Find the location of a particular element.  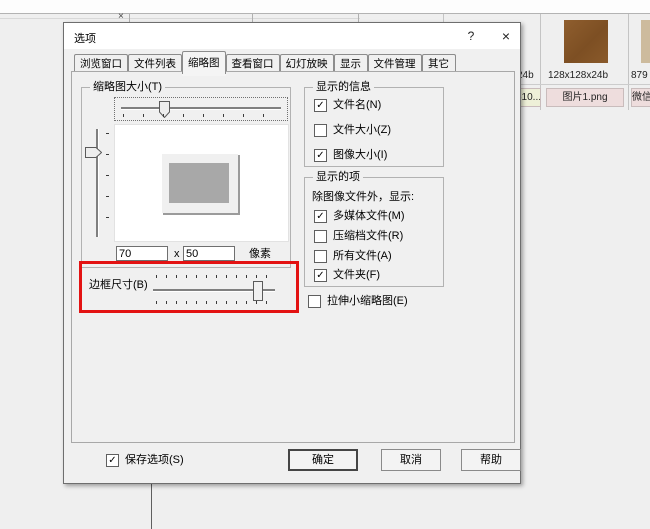

checkbox-archive-files: 压缩档文件(R) is located at coordinates (358, 236).